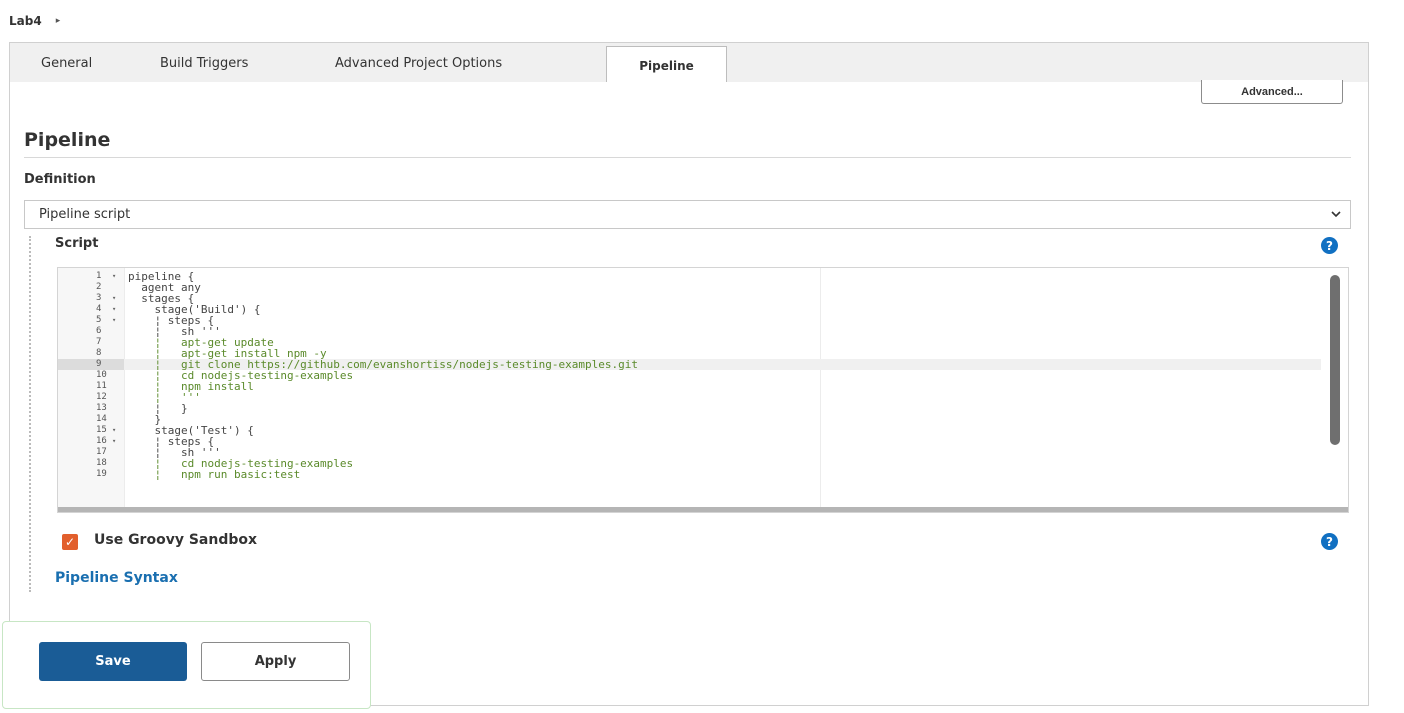  I want to click on tab-pipeline: Pipeline, so click(666, 65).